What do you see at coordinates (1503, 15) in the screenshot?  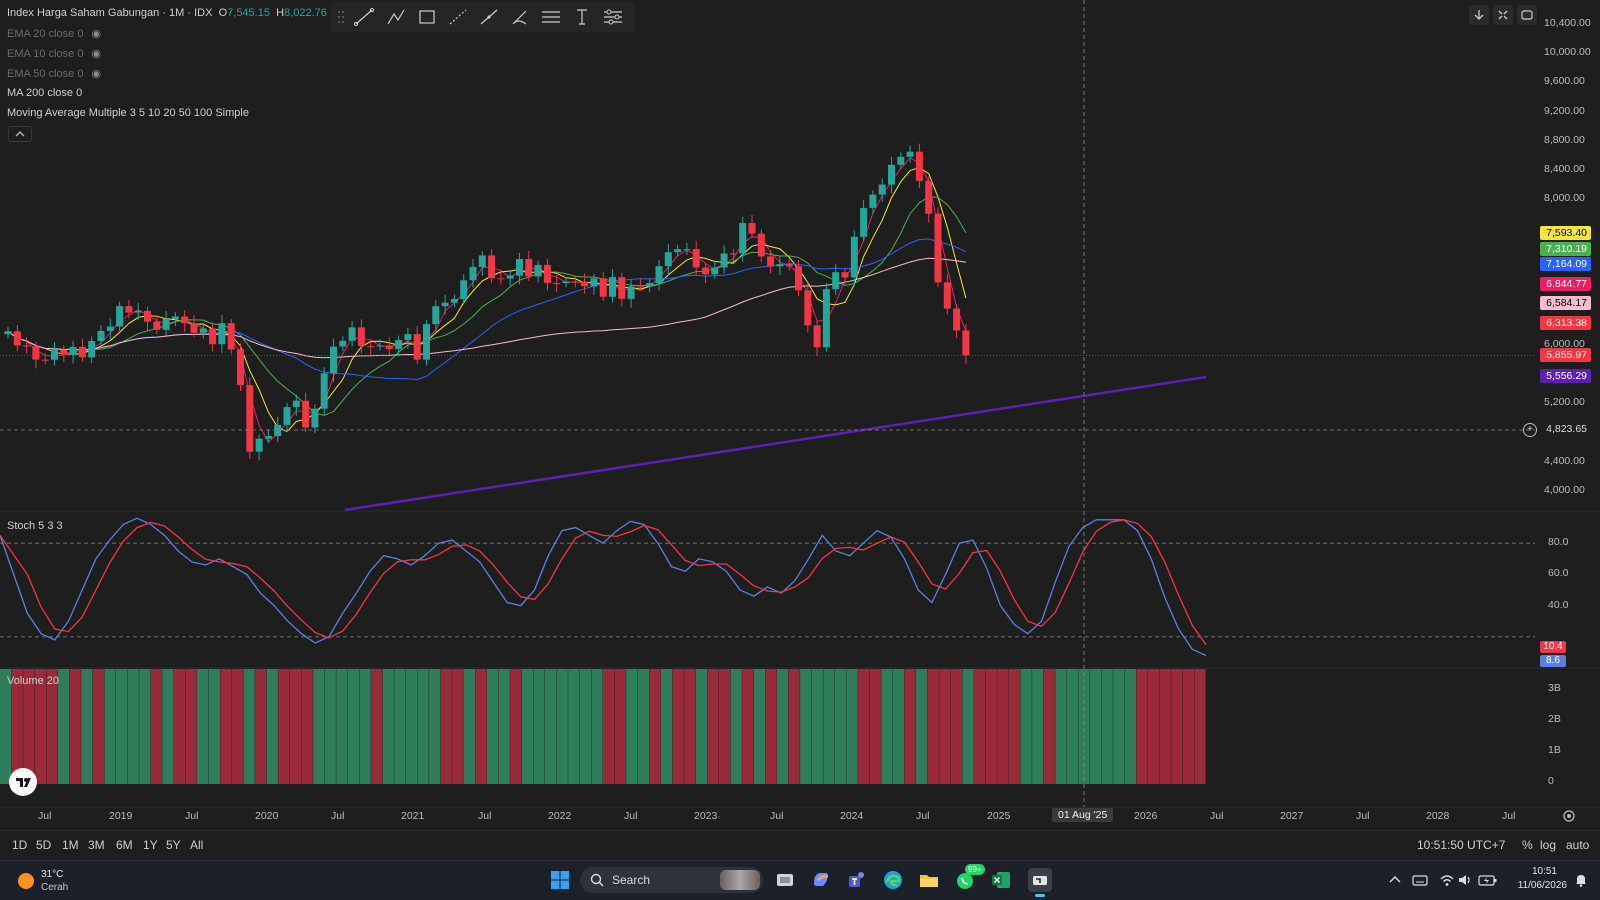 I see `collapse-button` at bounding box center [1503, 15].